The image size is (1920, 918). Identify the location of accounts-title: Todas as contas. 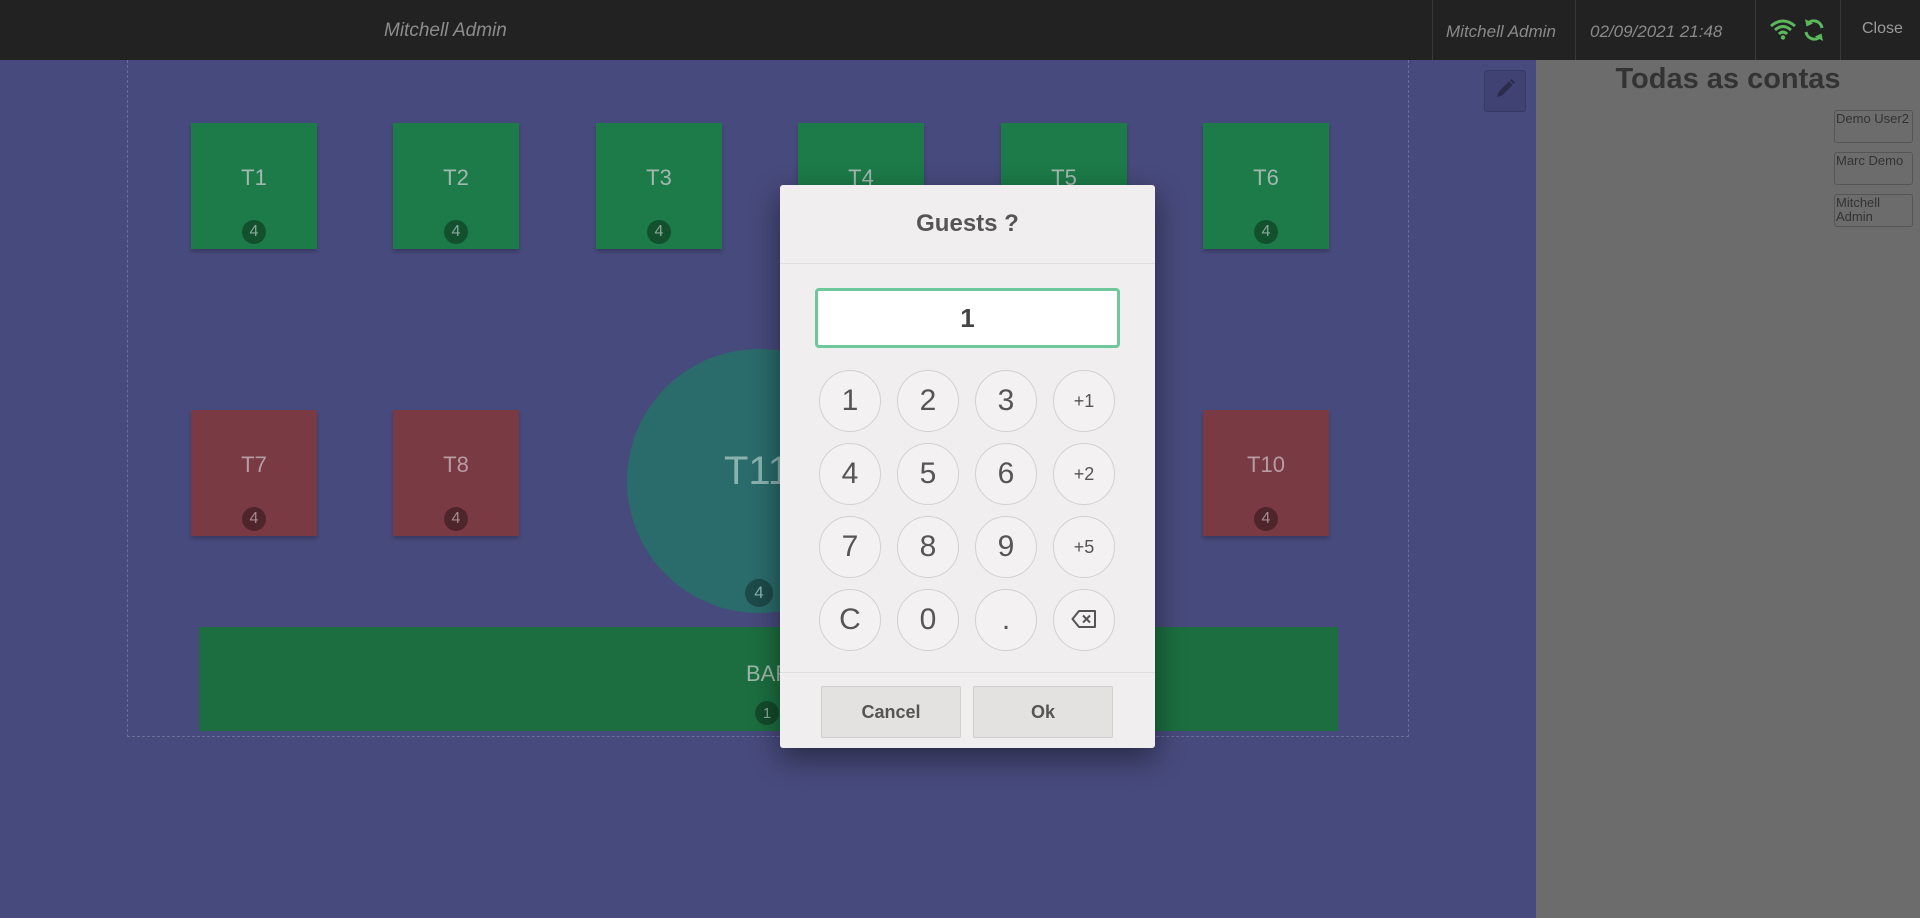
(1728, 79).